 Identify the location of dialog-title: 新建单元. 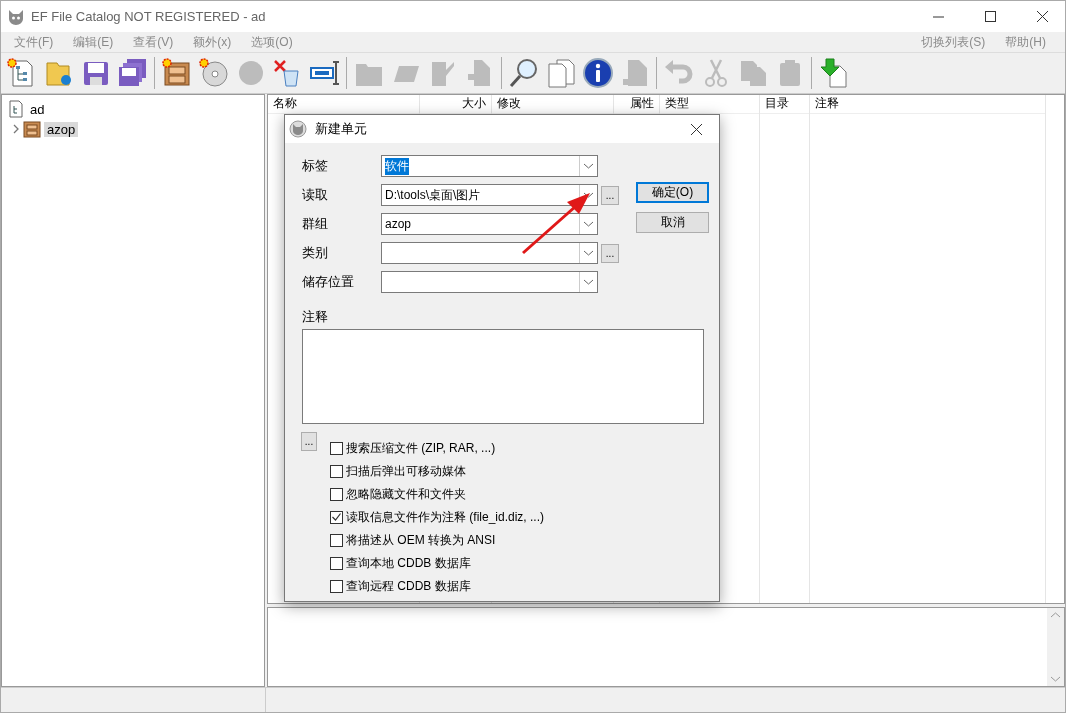
(341, 129).